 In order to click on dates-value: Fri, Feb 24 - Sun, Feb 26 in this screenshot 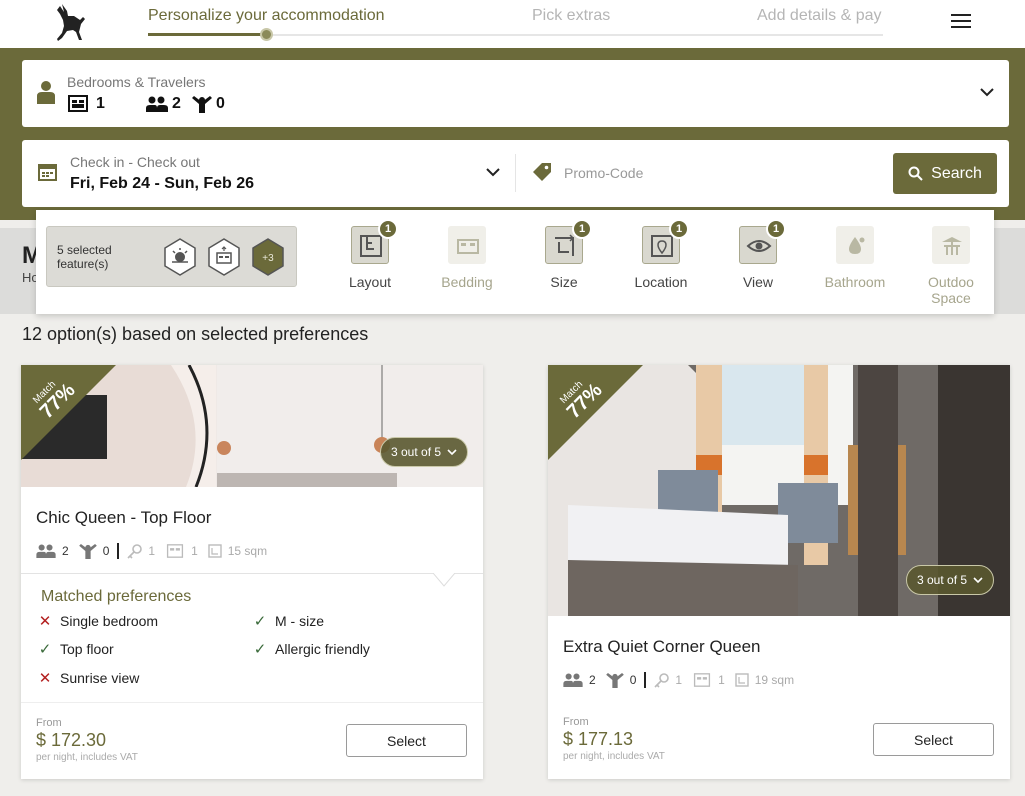, I will do `click(162, 184)`.